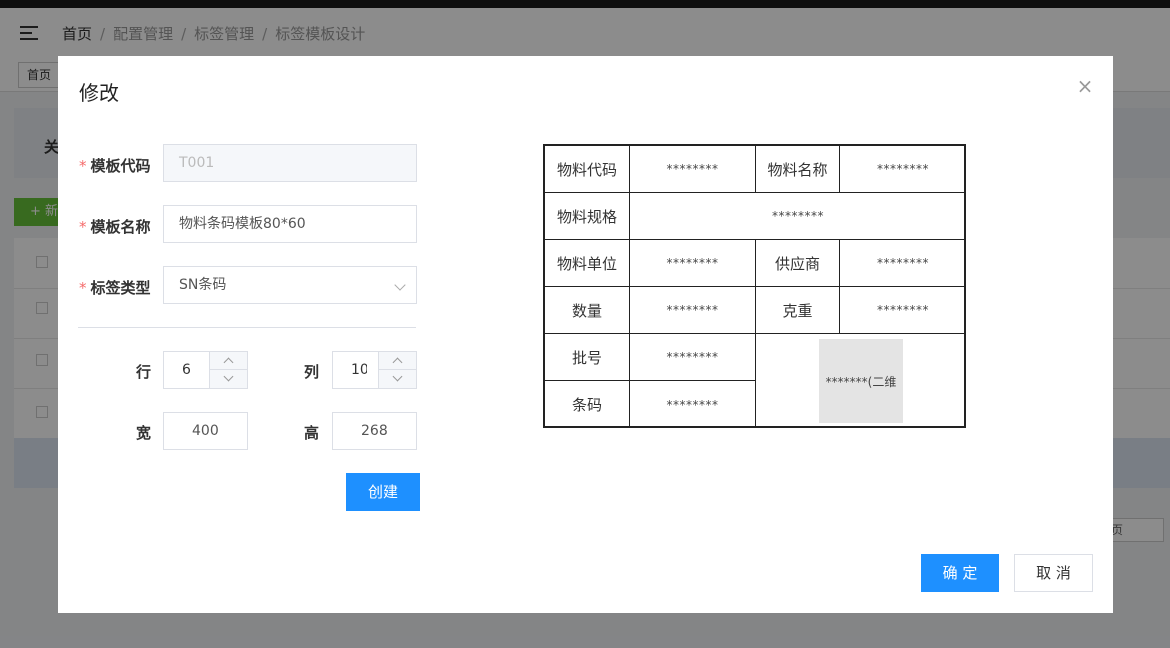 The width and height of the screenshot is (1170, 648). Describe the element at coordinates (1085, 86) in the screenshot. I see `close-icon: ×` at that location.